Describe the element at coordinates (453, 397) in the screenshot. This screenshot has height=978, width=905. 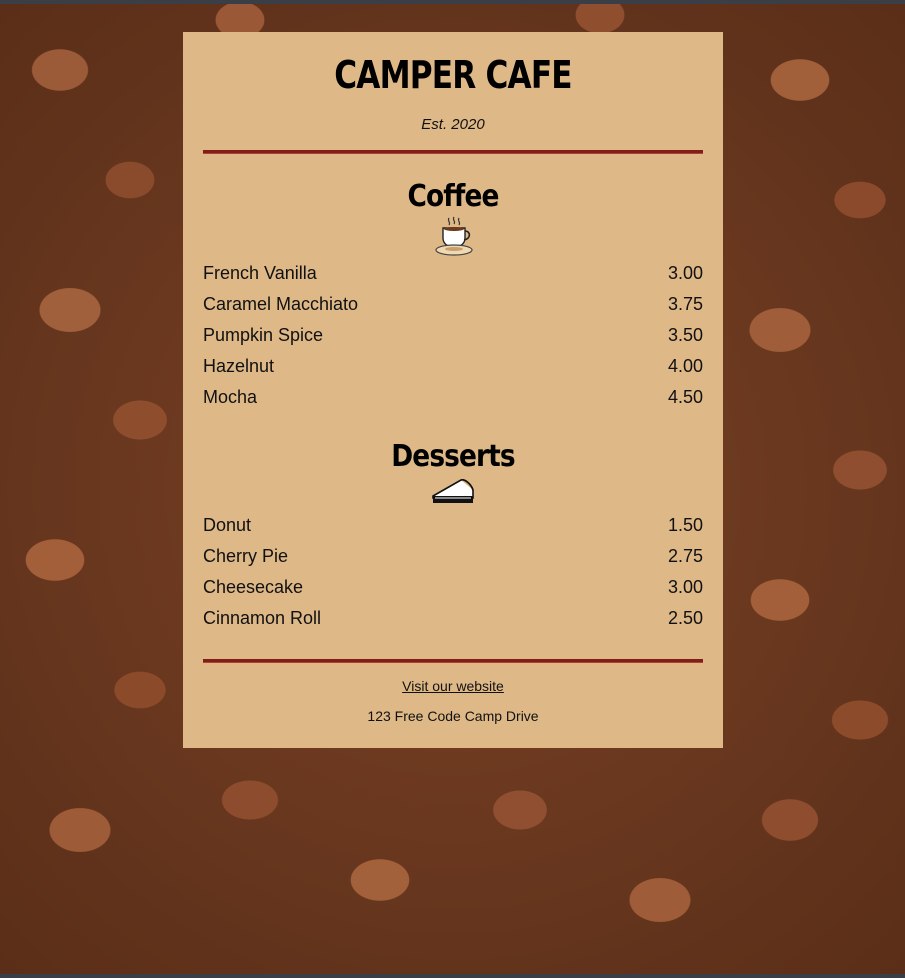
I see `coffee-item: Mocha 4.50` at that location.